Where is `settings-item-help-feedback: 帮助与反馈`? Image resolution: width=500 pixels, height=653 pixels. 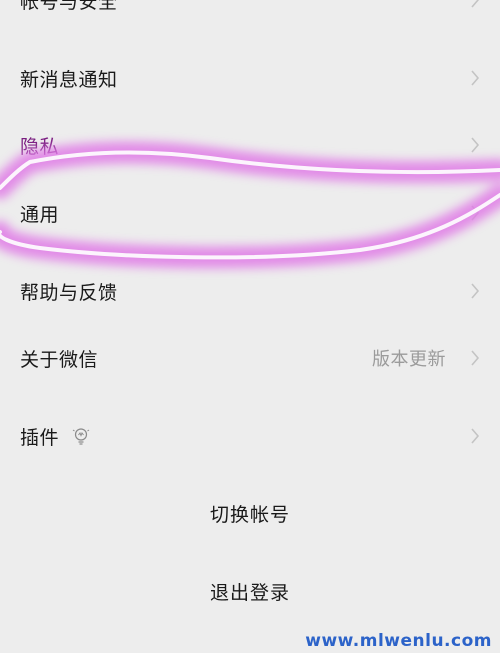 settings-item-help-feedback: 帮助与反馈 is located at coordinates (250, 291).